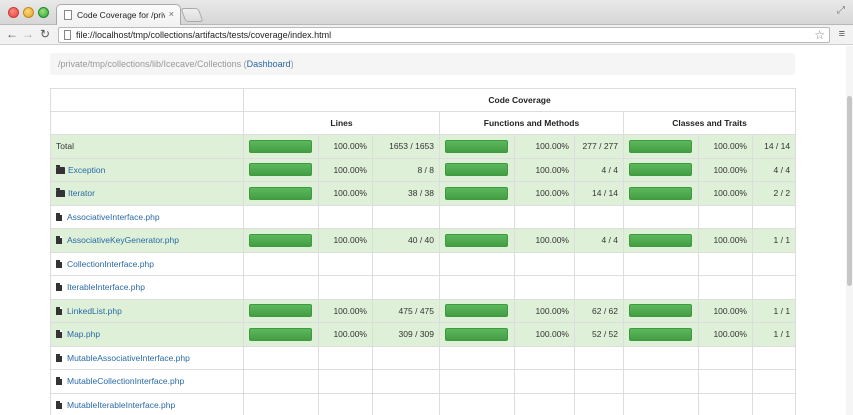 The image size is (853, 415). Describe the element at coordinates (110, 264) in the screenshot. I see `file-link: CollectionInterface.php` at that location.